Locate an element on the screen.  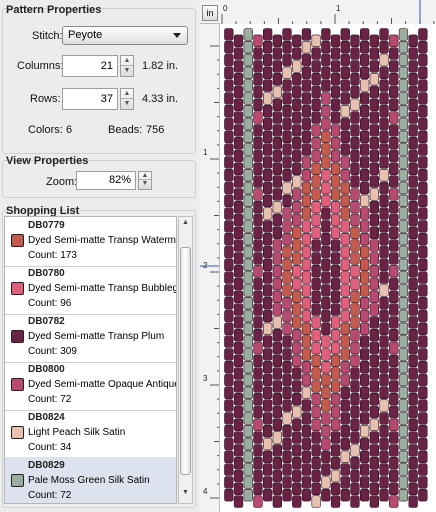
columns-input: 21 is located at coordinates (90, 66).